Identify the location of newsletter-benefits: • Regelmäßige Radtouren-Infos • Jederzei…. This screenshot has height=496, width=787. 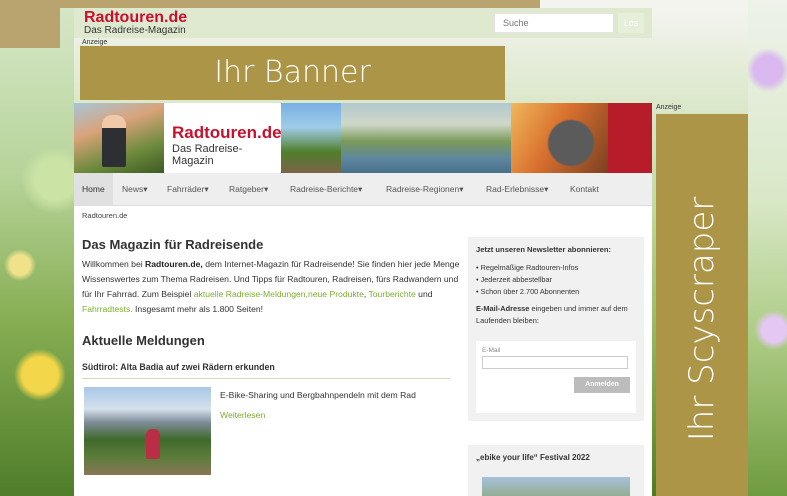
(556, 280).